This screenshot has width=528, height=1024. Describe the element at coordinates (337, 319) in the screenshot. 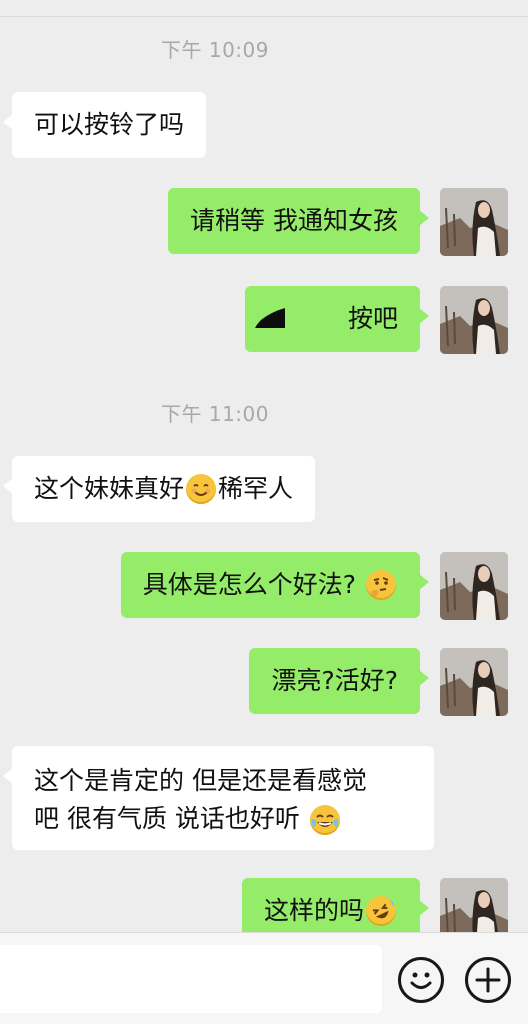

I see `outgoing-message: 按吧` at that location.